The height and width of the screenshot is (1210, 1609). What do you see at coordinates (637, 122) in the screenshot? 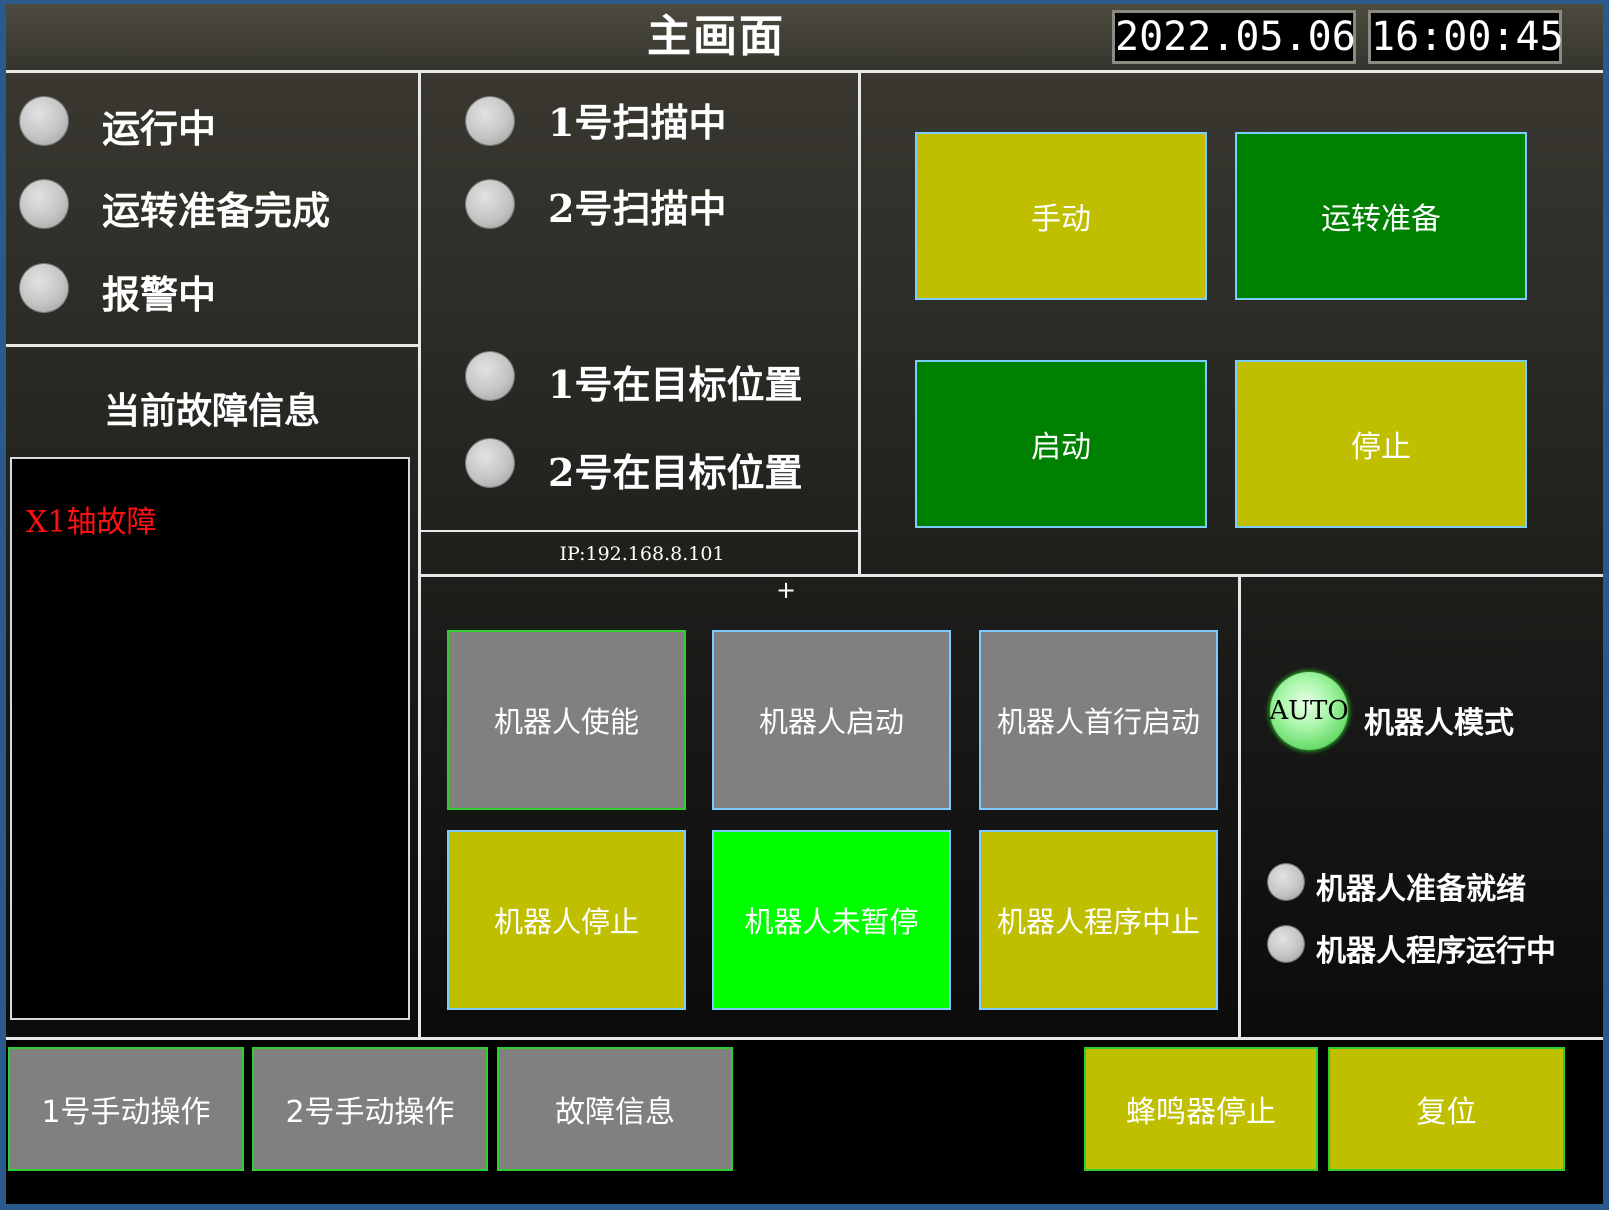
I see `scanner1-scanning-label: 1号扫描中` at bounding box center [637, 122].